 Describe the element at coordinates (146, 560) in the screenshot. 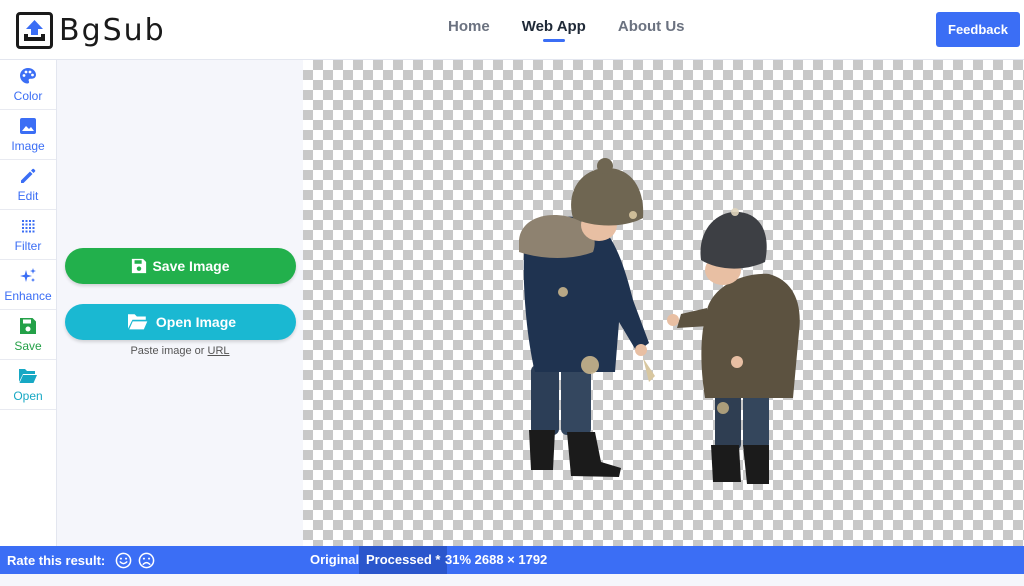

I see `frown-face-icon` at that location.